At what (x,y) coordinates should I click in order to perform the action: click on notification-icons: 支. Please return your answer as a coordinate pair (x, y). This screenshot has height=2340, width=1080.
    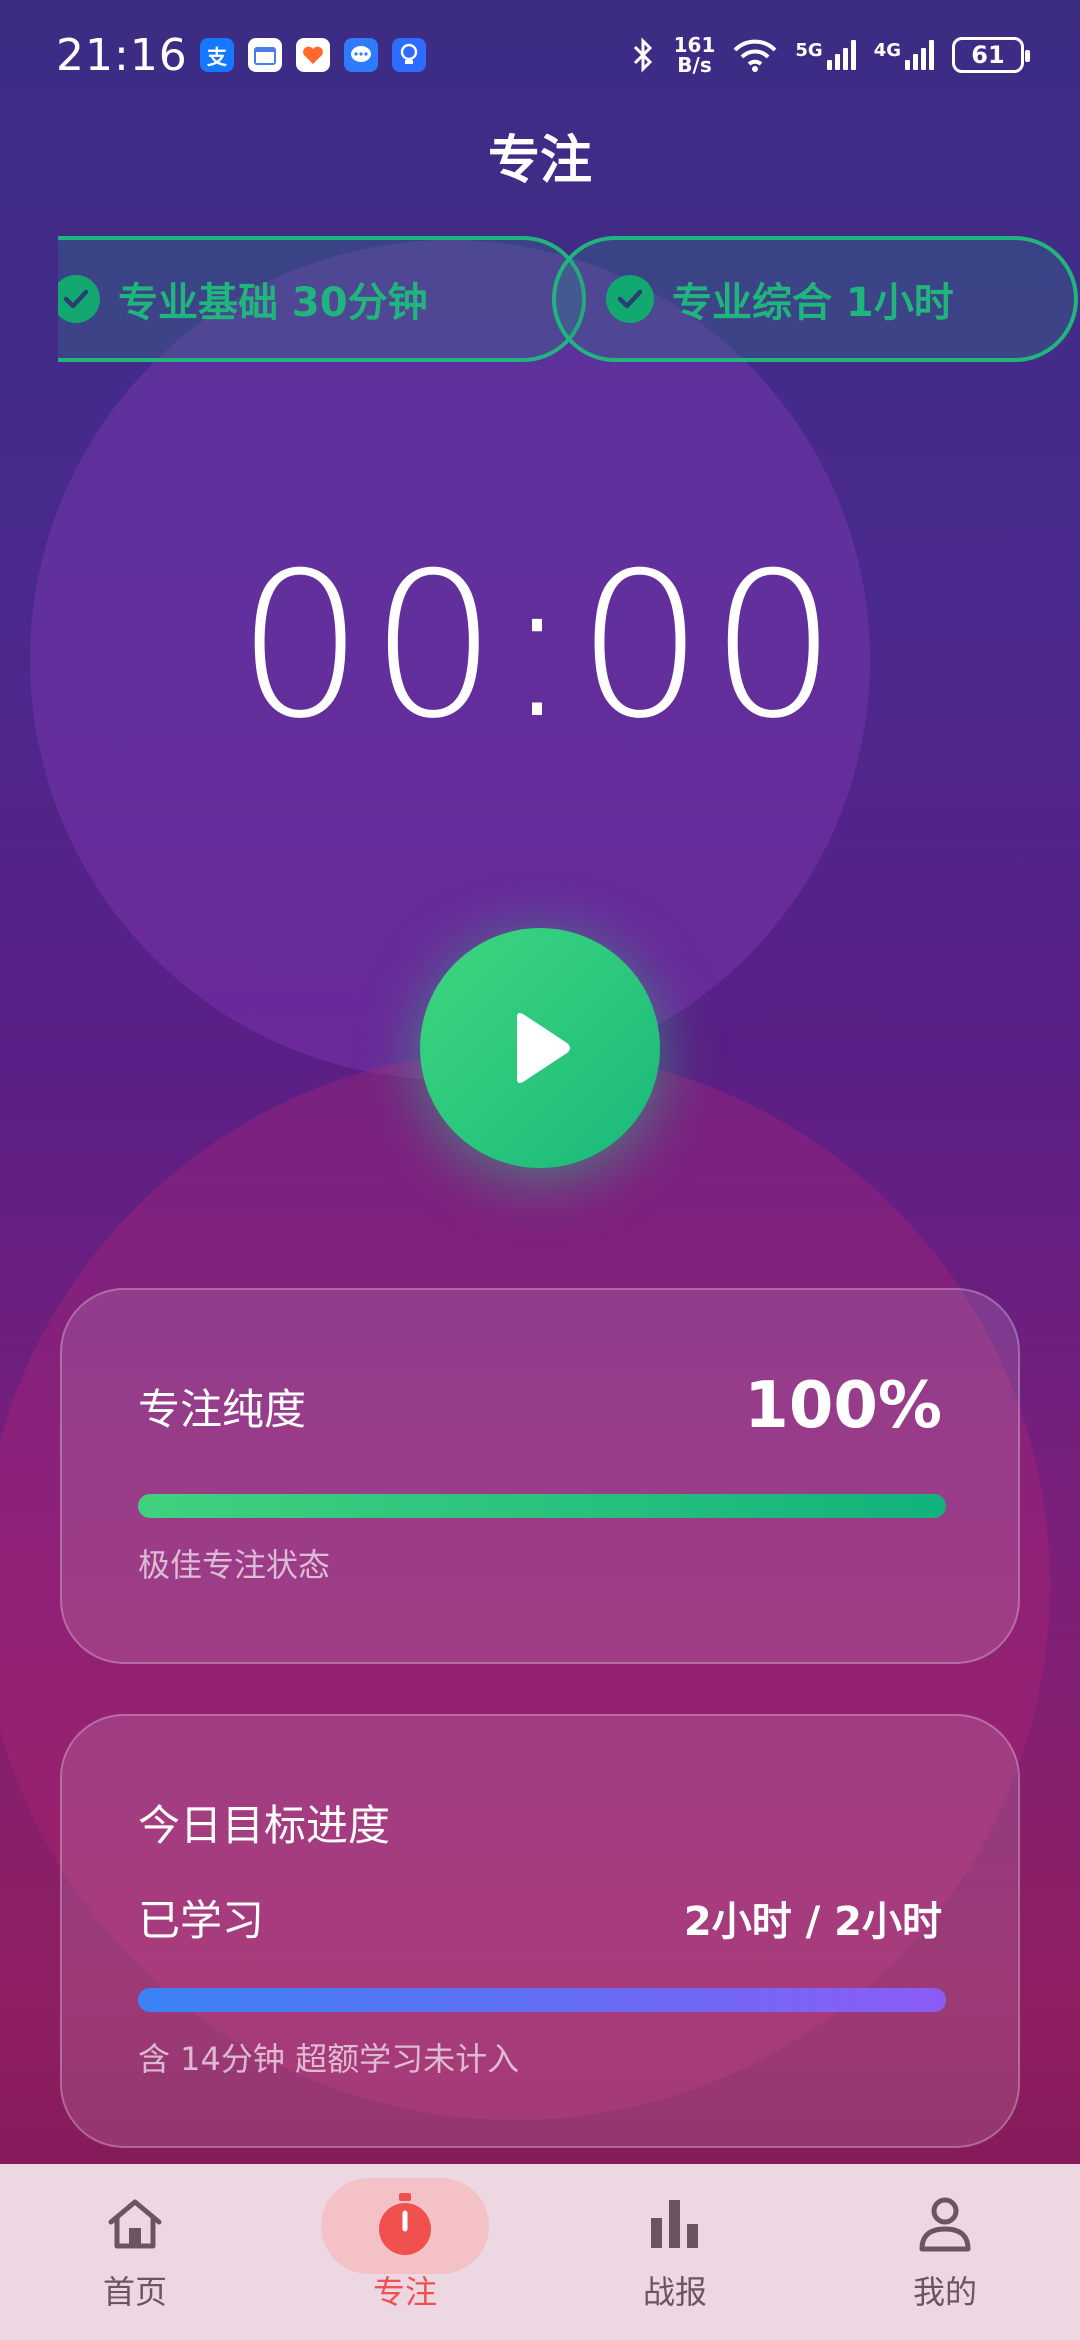
    Looking at the image, I should click on (312, 55).